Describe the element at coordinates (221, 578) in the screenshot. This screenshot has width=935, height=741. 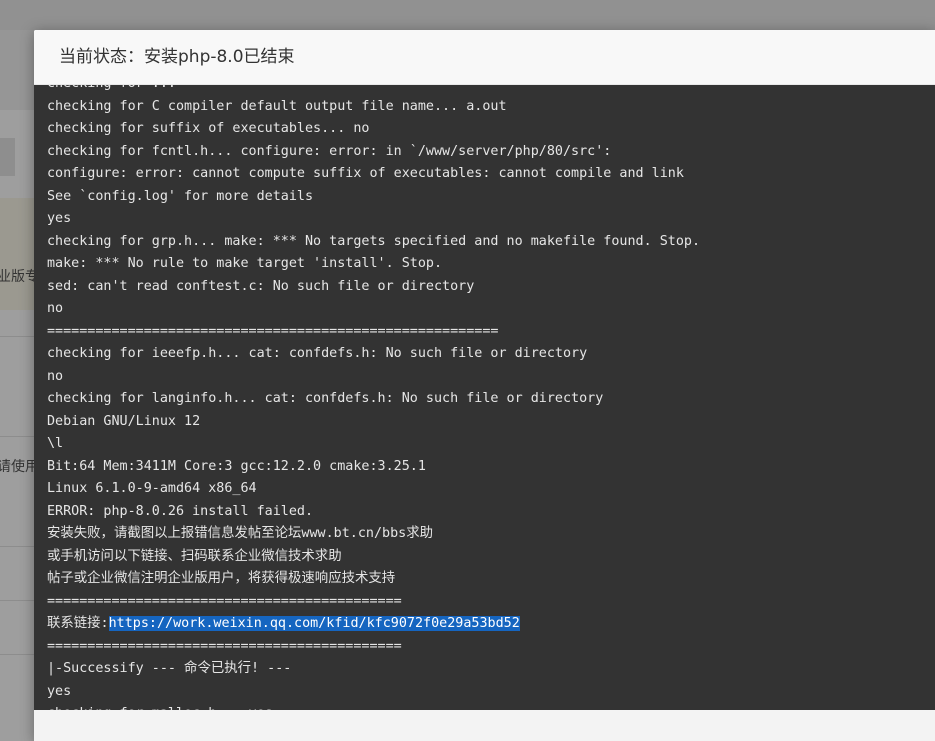
I see `terminal-line: 帖子或企业微信注明企业版用户，将获得极速响应技术支持` at that location.